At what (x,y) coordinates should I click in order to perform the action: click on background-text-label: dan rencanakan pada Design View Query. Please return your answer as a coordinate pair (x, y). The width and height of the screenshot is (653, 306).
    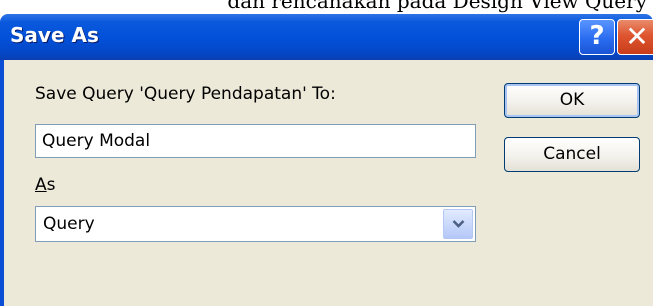
    Looking at the image, I should click on (437, 6).